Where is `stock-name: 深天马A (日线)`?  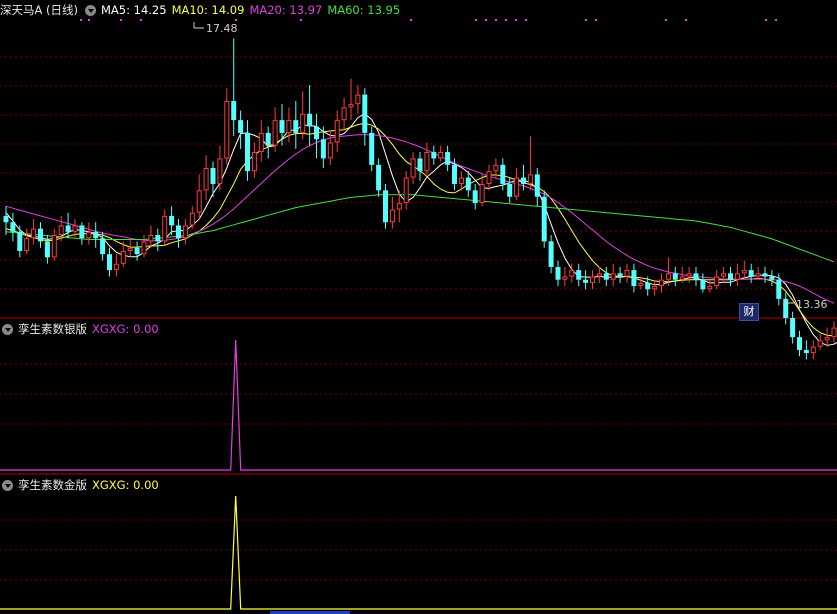 stock-name: 深天马A (日线) is located at coordinates (39, 10).